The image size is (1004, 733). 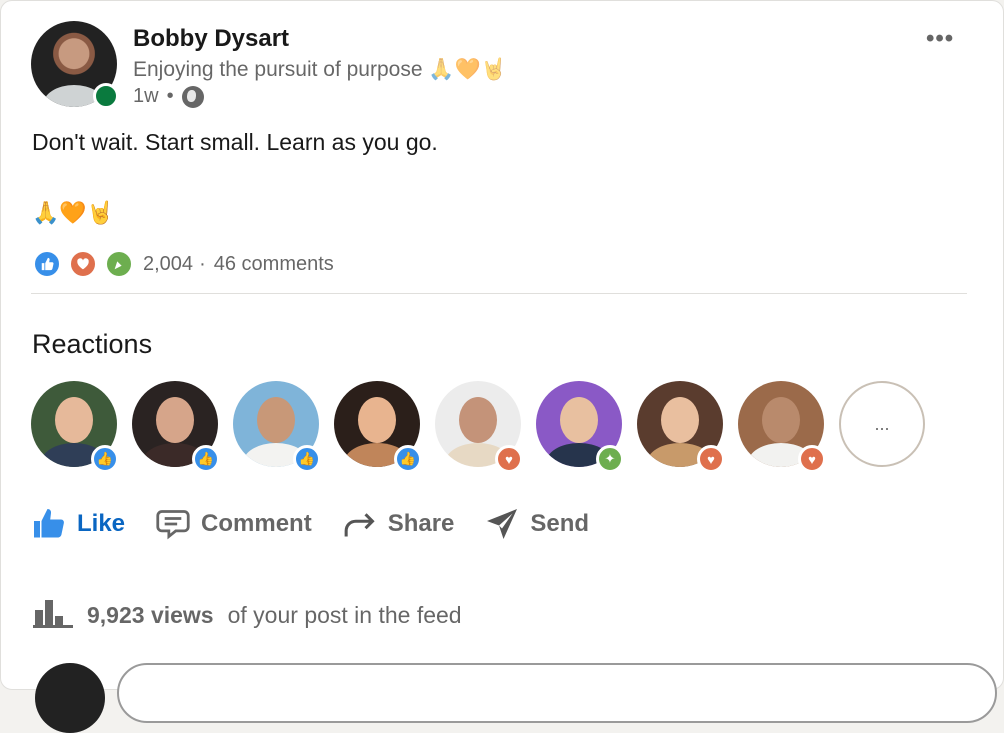 I want to click on globe-icon, so click(x=192, y=96).